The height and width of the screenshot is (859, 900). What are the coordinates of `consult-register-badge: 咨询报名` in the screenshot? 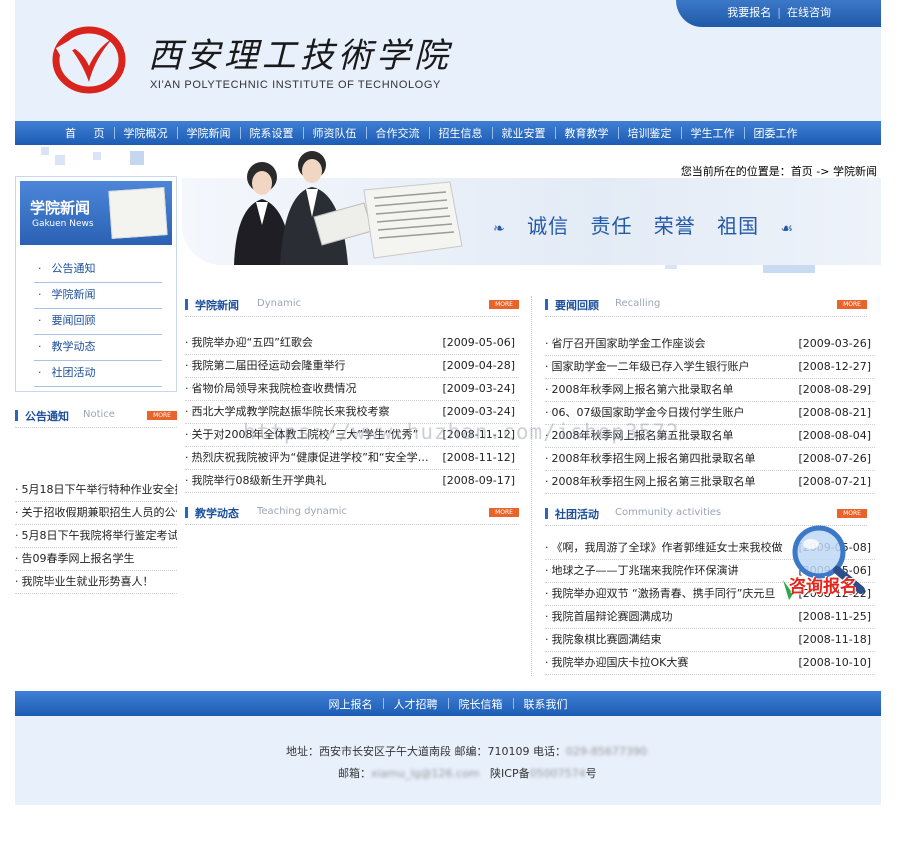 It's located at (828, 563).